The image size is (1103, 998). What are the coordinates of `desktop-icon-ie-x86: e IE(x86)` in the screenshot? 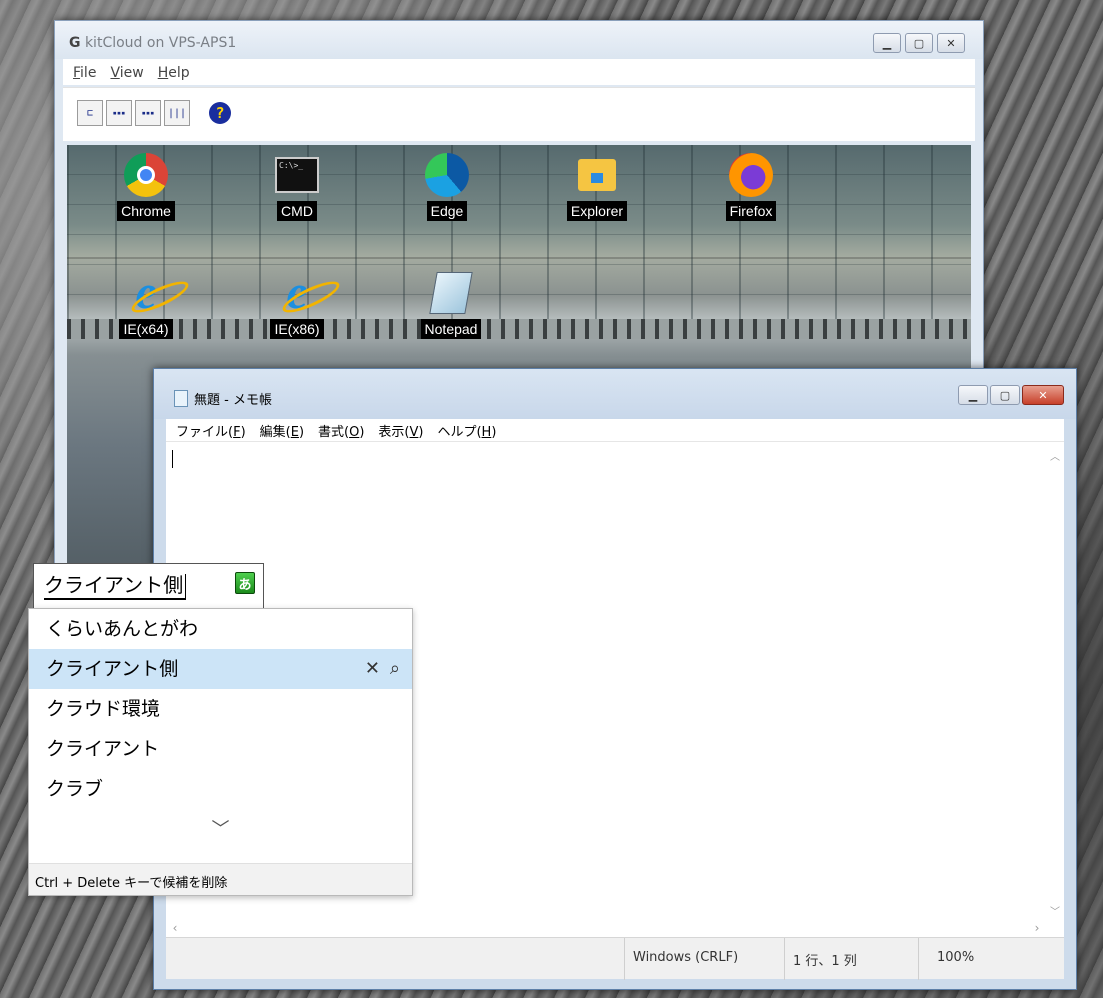 It's located at (297, 304).